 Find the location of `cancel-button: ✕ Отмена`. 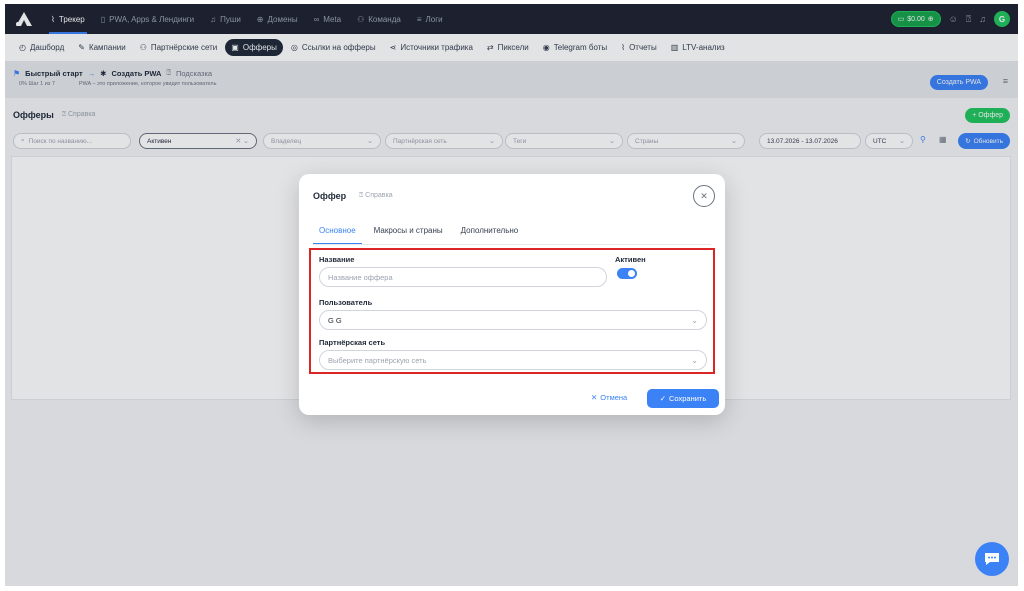

cancel-button: ✕ Отмена is located at coordinates (609, 397).